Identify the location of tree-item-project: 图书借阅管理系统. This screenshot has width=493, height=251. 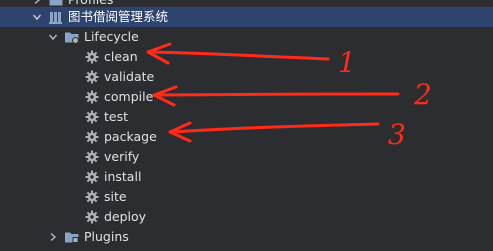
(246, 17).